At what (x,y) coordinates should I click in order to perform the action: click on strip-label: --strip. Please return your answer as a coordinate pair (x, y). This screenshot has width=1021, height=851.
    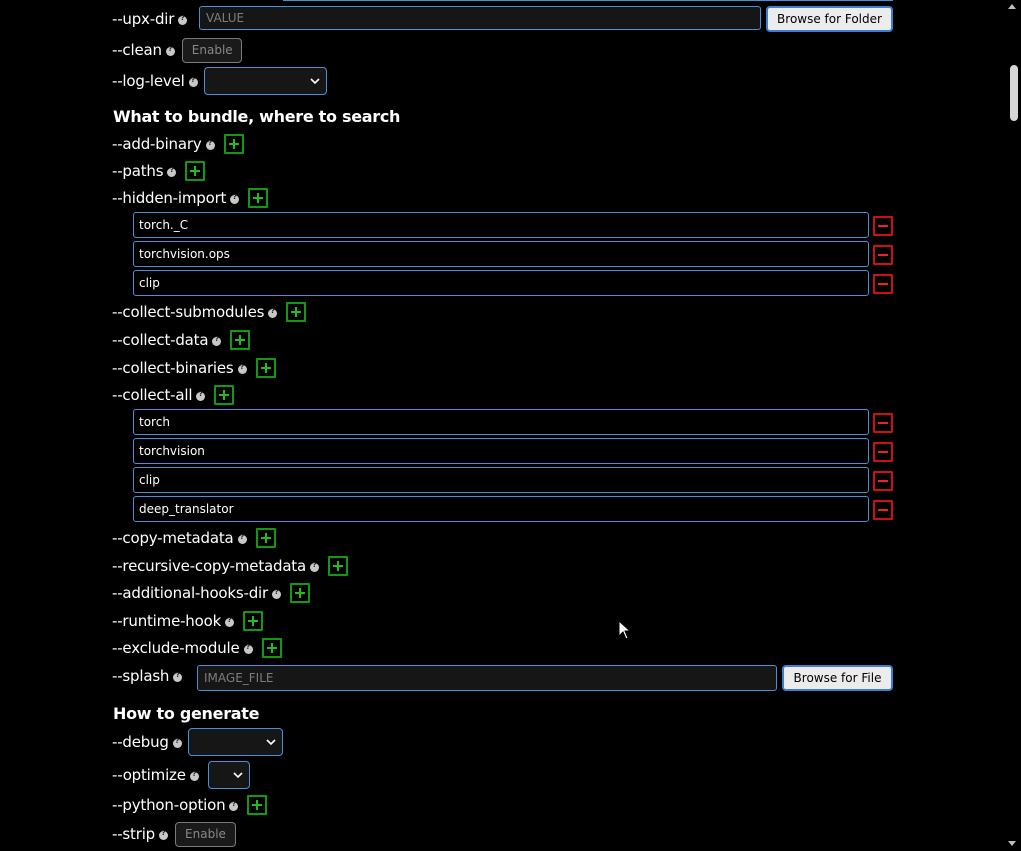
    Looking at the image, I should click on (133, 834).